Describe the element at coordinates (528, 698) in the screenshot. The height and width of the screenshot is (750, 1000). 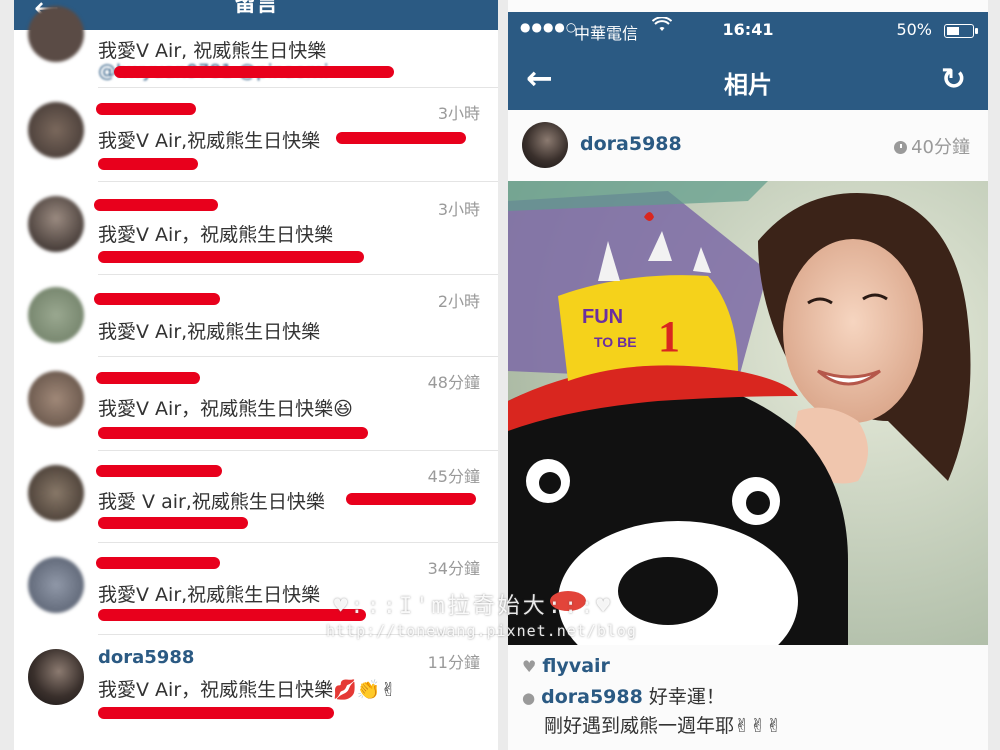
I see `comment-bubble-icon: ●` at that location.